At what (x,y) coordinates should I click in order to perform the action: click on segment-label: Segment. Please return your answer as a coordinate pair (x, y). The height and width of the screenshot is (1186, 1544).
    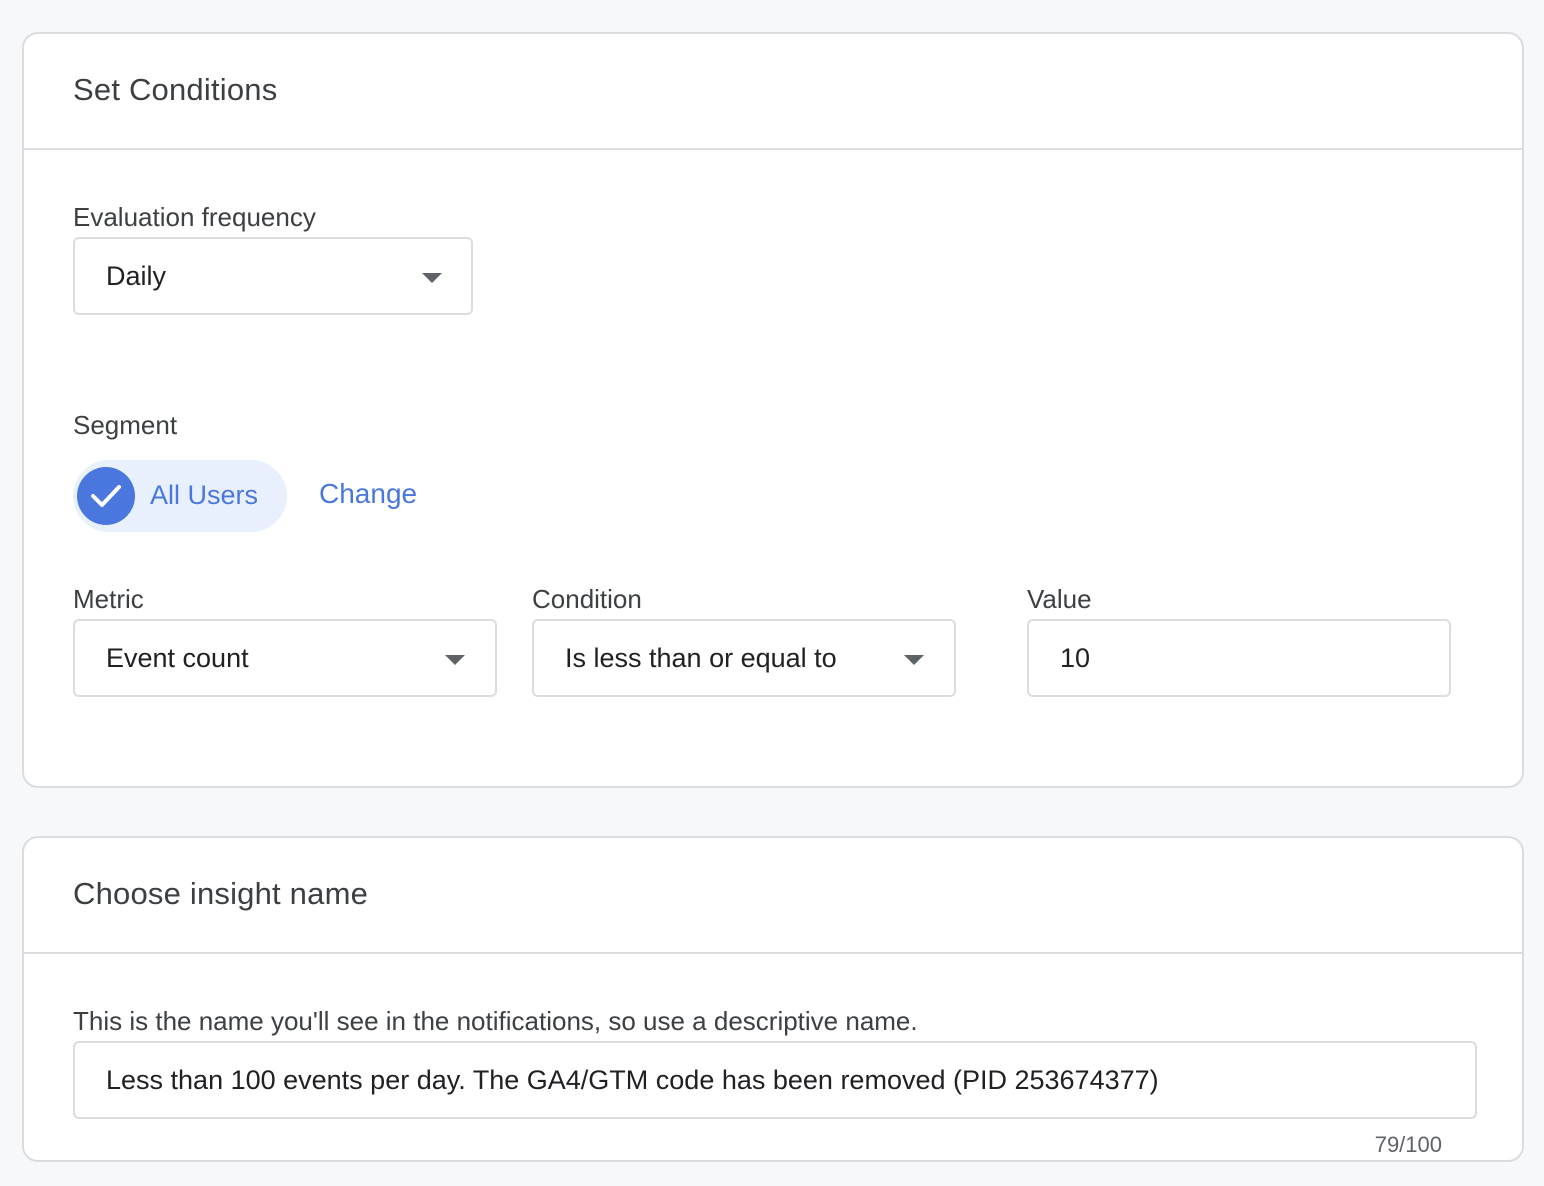
    Looking at the image, I should click on (125, 425).